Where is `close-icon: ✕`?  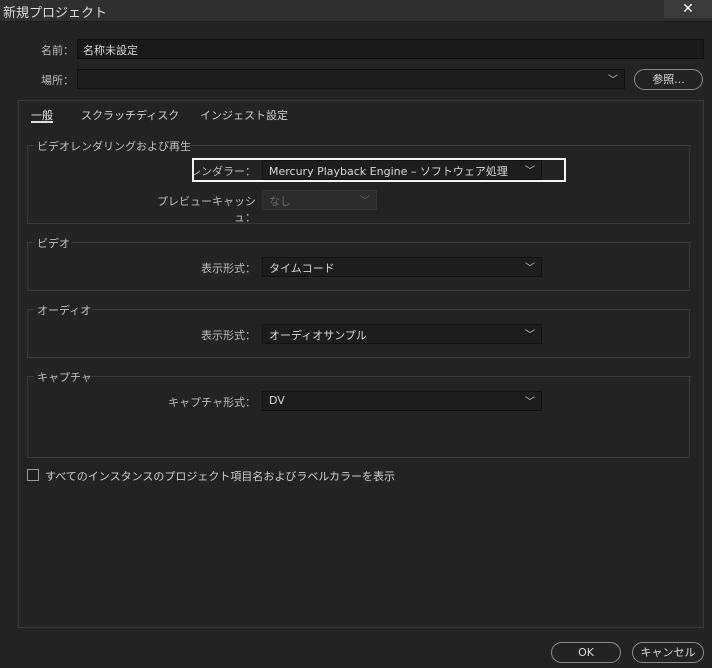
close-icon: ✕ is located at coordinates (688, 9).